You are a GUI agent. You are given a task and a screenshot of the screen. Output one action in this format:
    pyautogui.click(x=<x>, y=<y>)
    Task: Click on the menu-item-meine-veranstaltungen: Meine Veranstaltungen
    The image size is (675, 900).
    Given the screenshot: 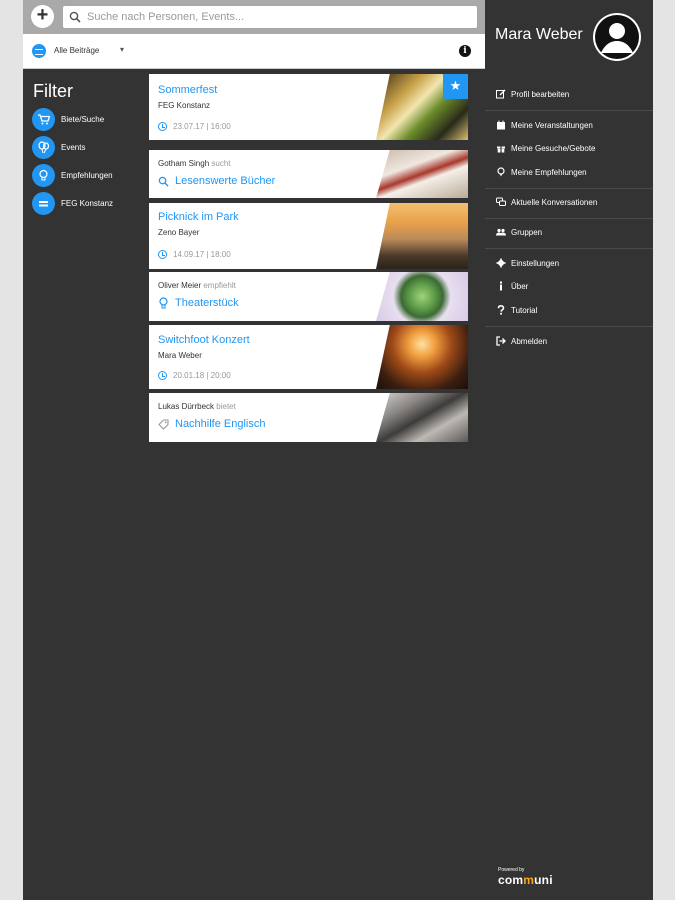 What is the action you would take?
    pyautogui.click(x=544, y=125)
    